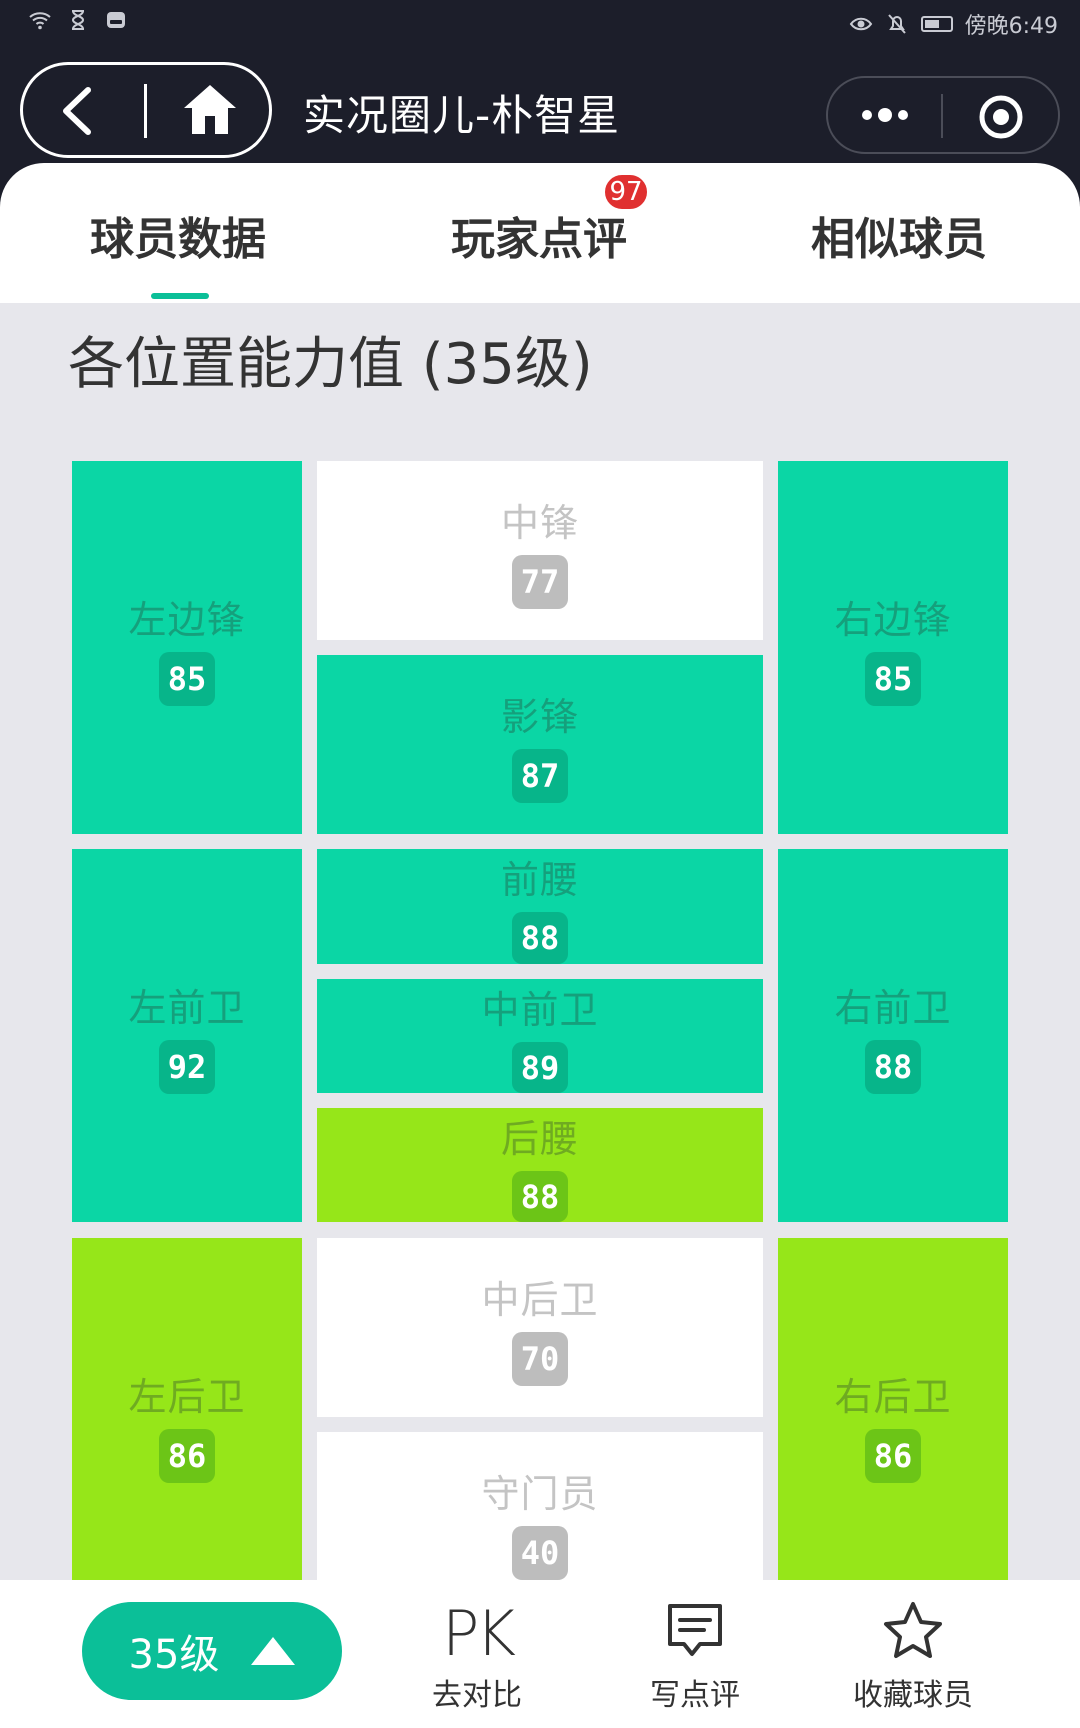 The height and width of the screenshot is (1728, 1080). What do you see at coordinates (913, 1630) in the screenshot?
I see `star-icon` at bounding box center [913, 1630].